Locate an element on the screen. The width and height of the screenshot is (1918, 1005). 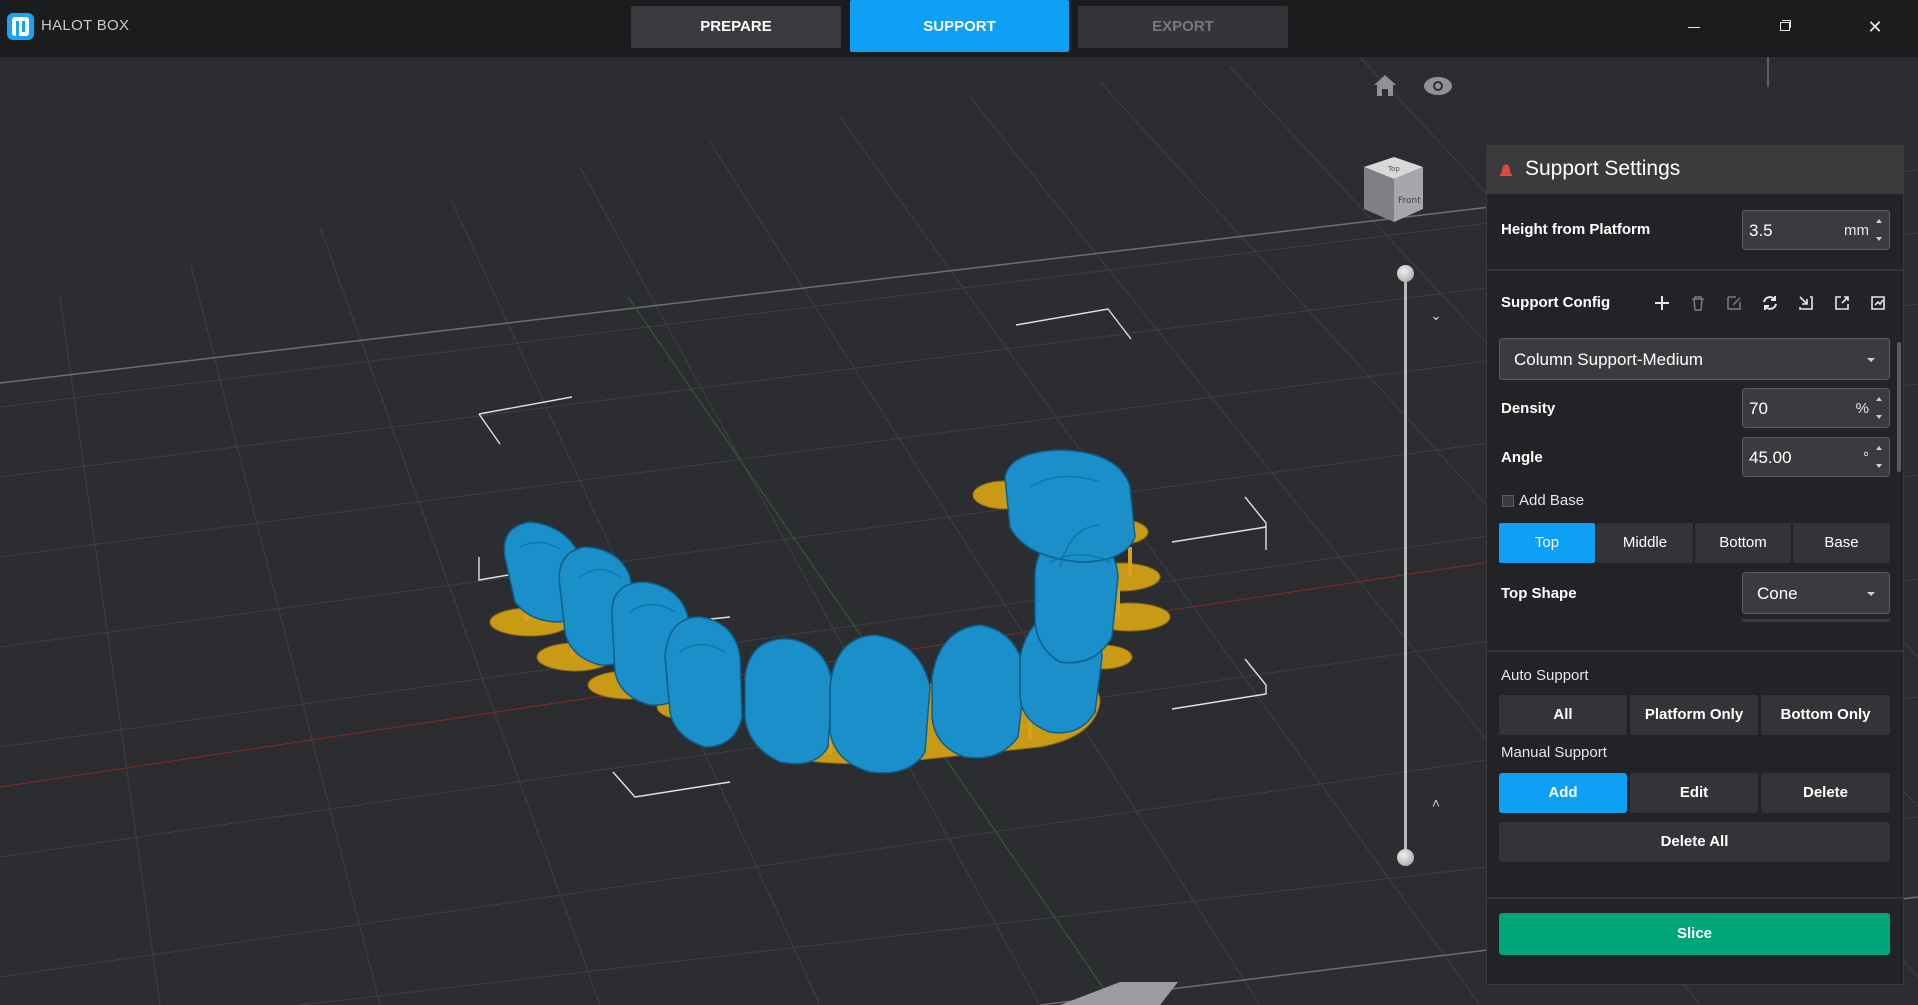
tab-export: EXPORT is located at coordinates (1183, 27).